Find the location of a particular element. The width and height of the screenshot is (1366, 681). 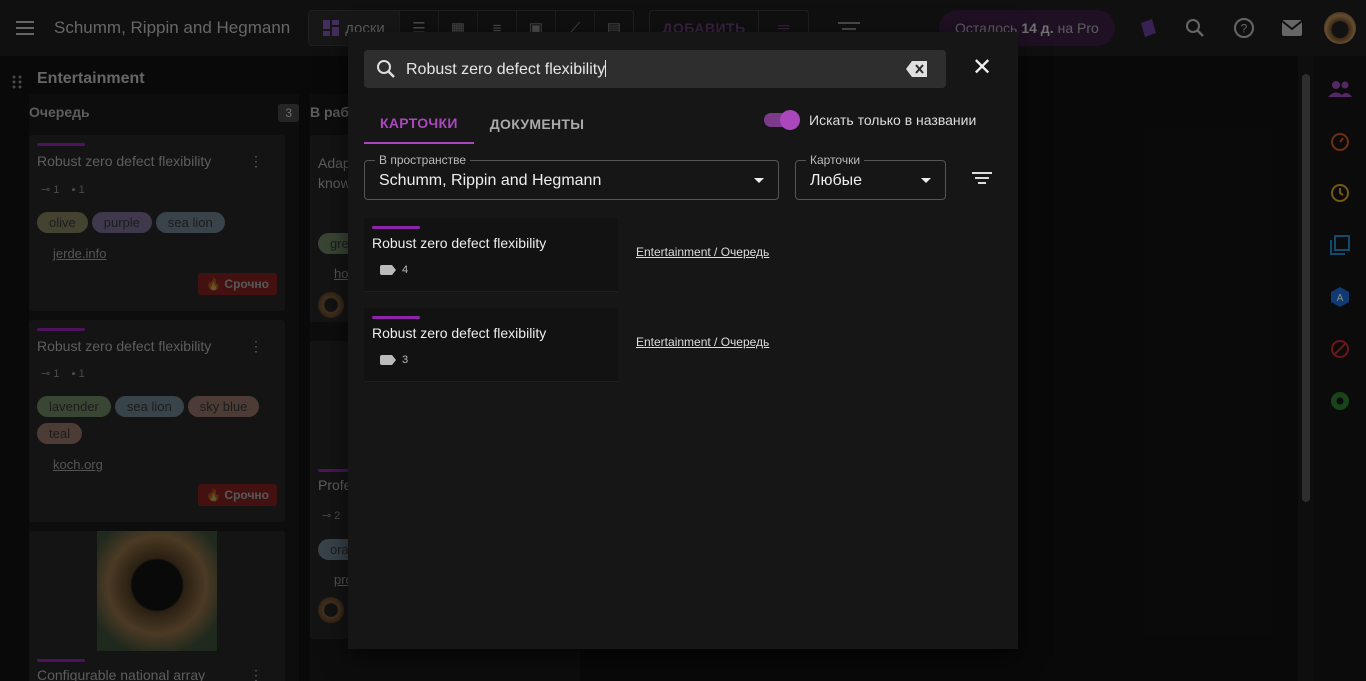

text-caret is located at coordinates (606, 68).